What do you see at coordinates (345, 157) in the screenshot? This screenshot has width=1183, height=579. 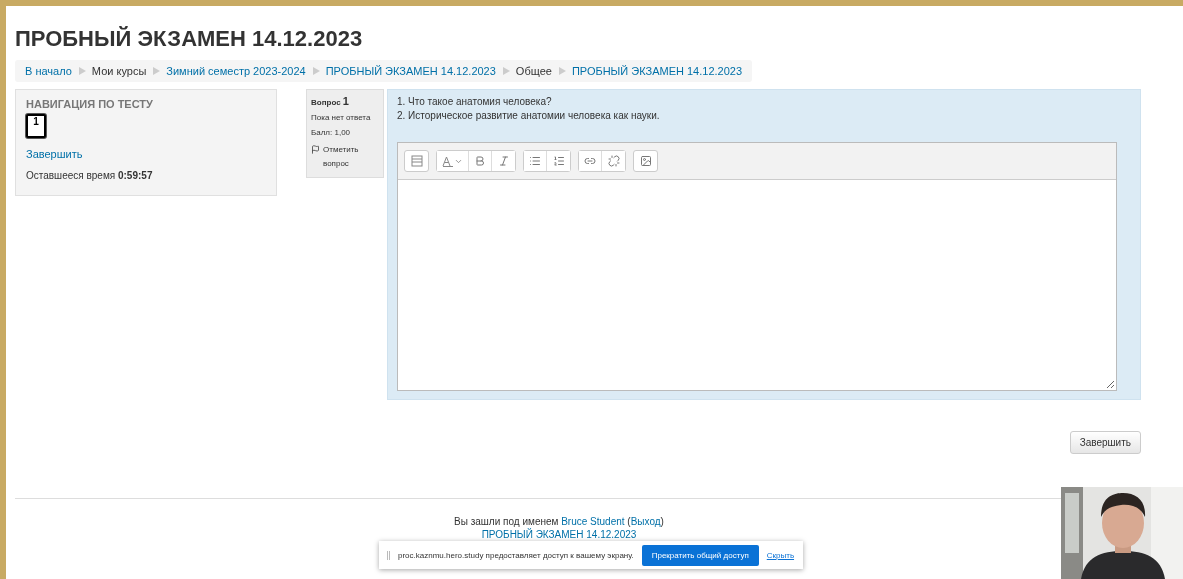 I see `flag-question-link: Отметить вопрос` at bounding box center [345, 157].